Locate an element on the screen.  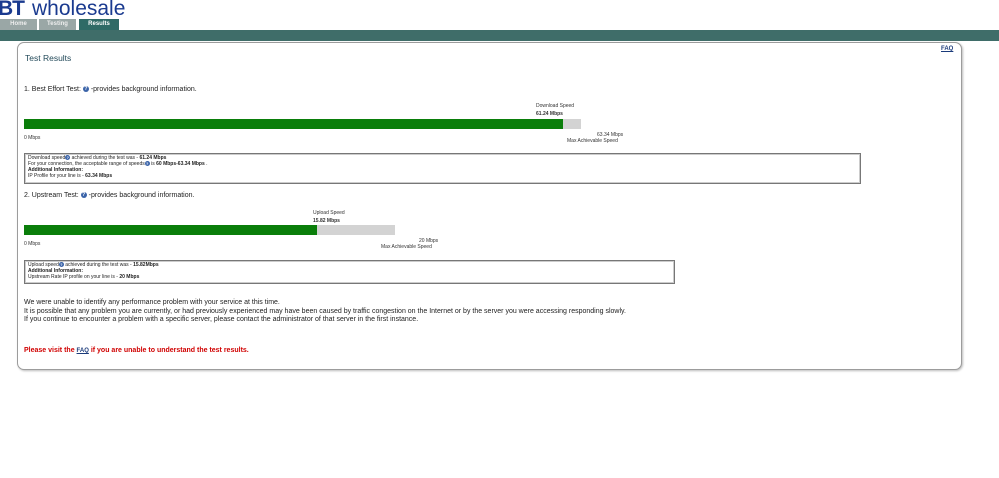
header-band is located at coordinates (499, 35).